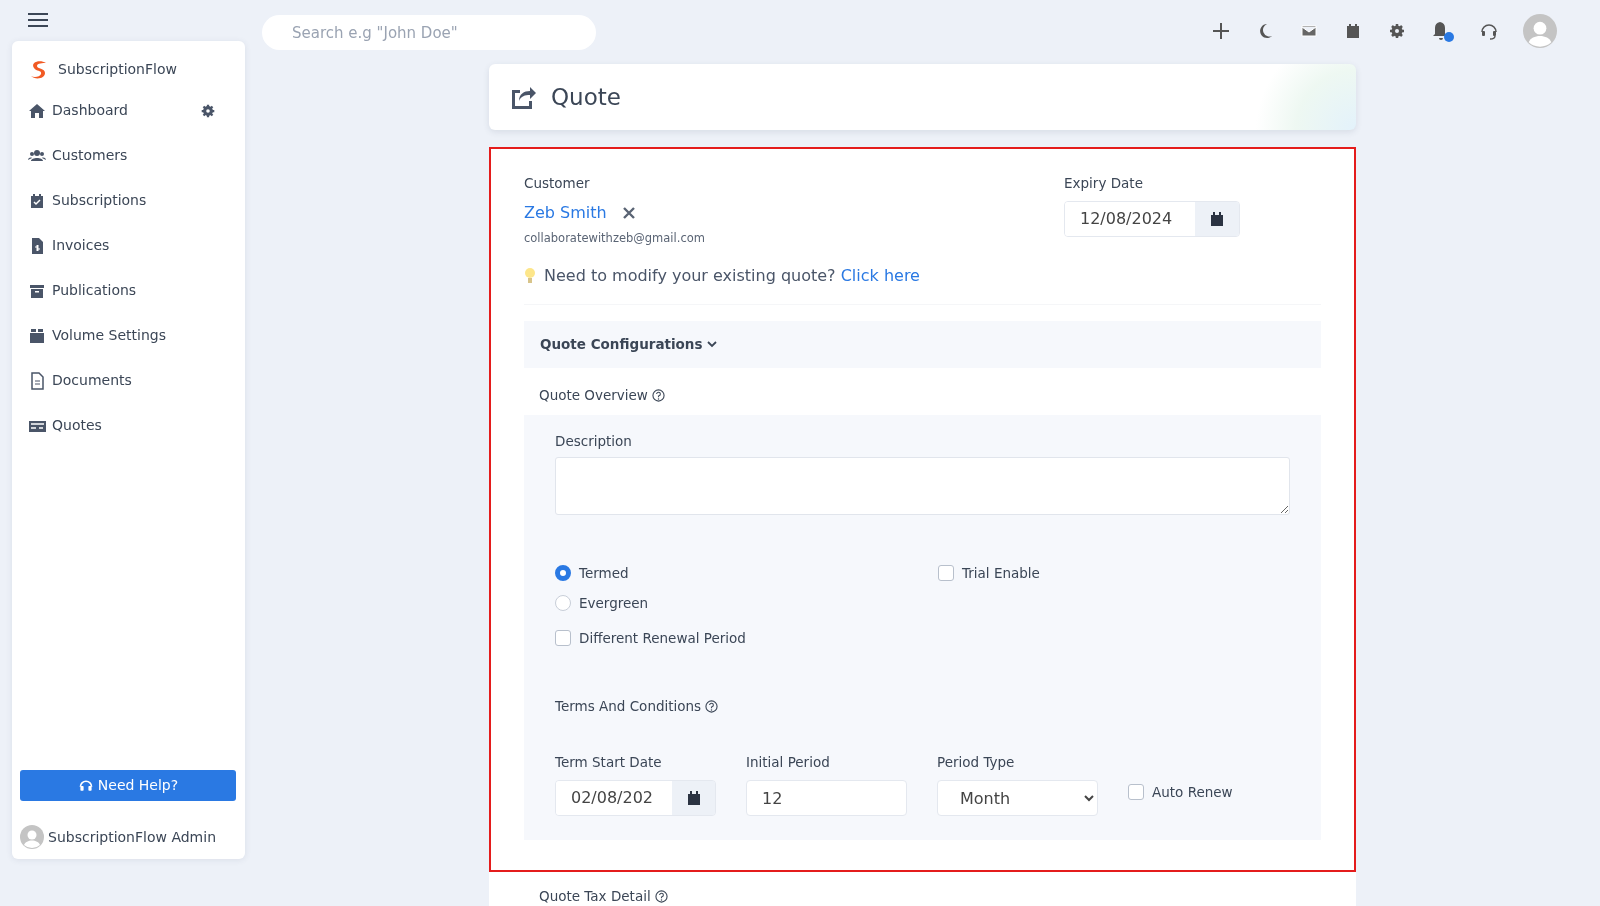 This screenshot has width=1600, height=906. What do you see at coordinates (32, 837) in the screenshot?
I see `avatar-icon` at bounding box center [32, 837].